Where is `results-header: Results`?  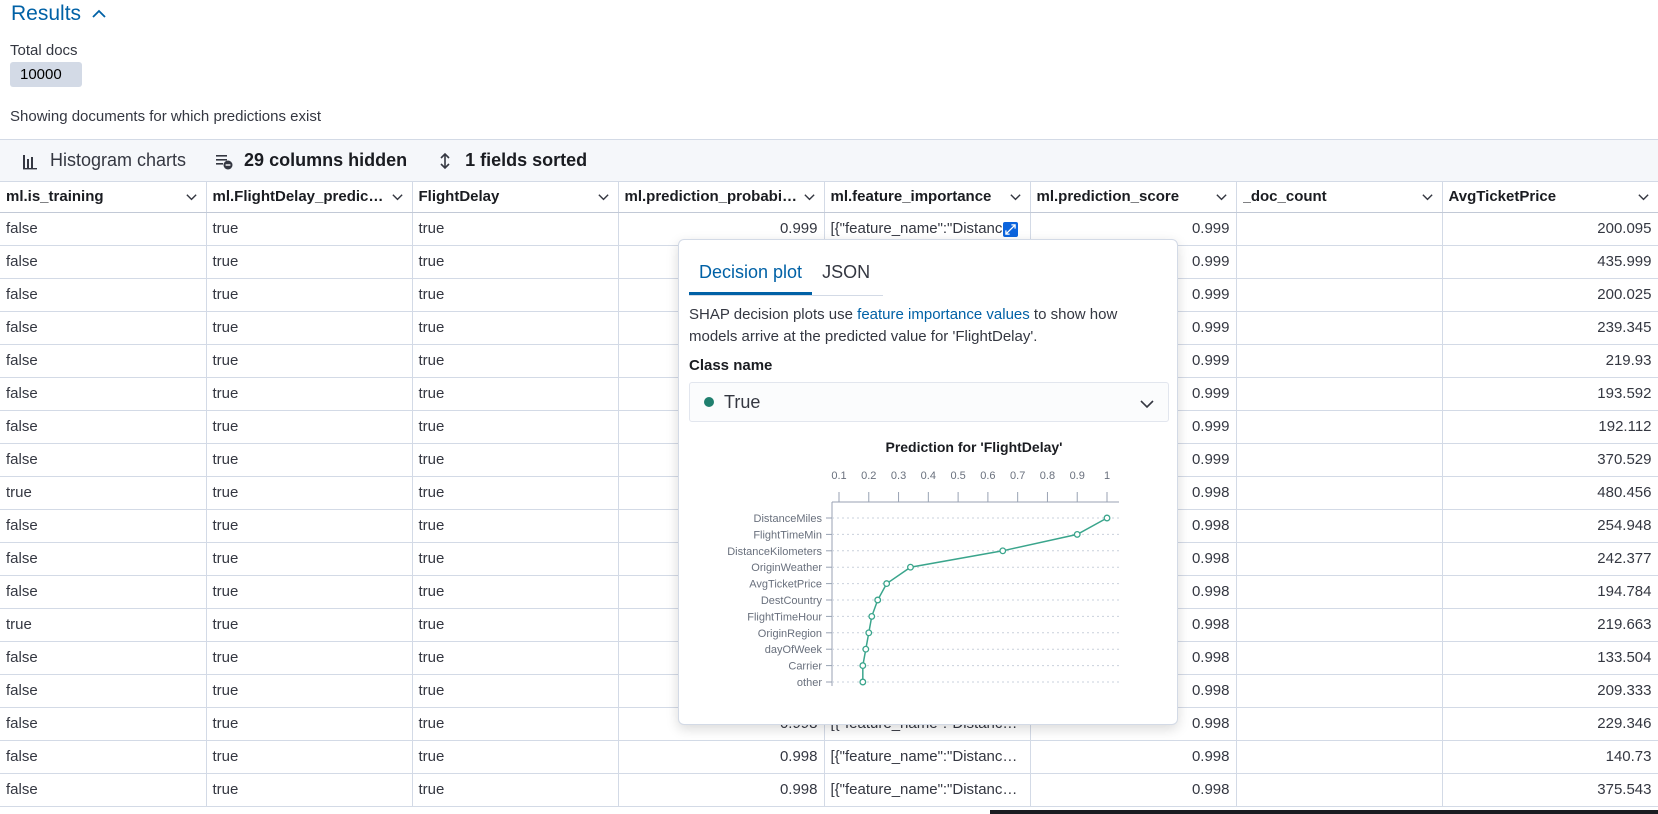
results-header: Results is located at coordinates (60, 14).